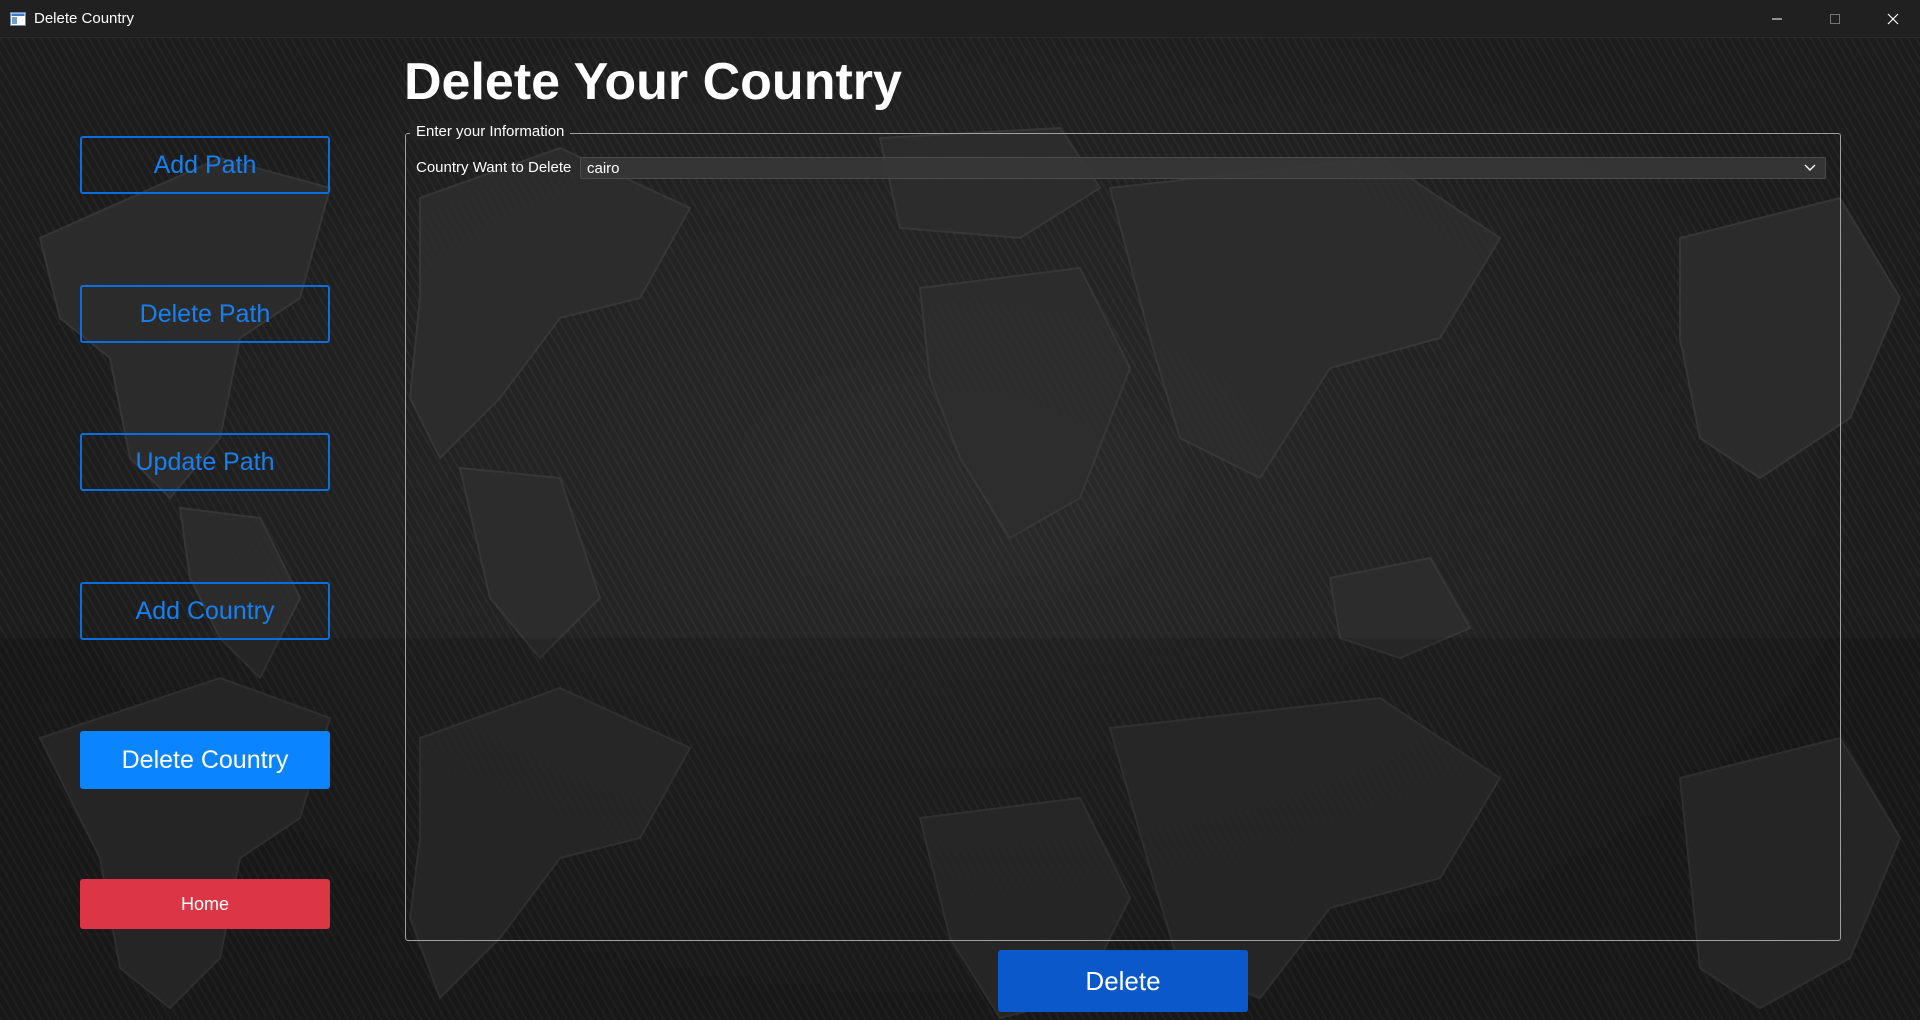 This screenshot has height=1020, width=1920. I want to click on window-title: Delete Country, so click(84, 18).